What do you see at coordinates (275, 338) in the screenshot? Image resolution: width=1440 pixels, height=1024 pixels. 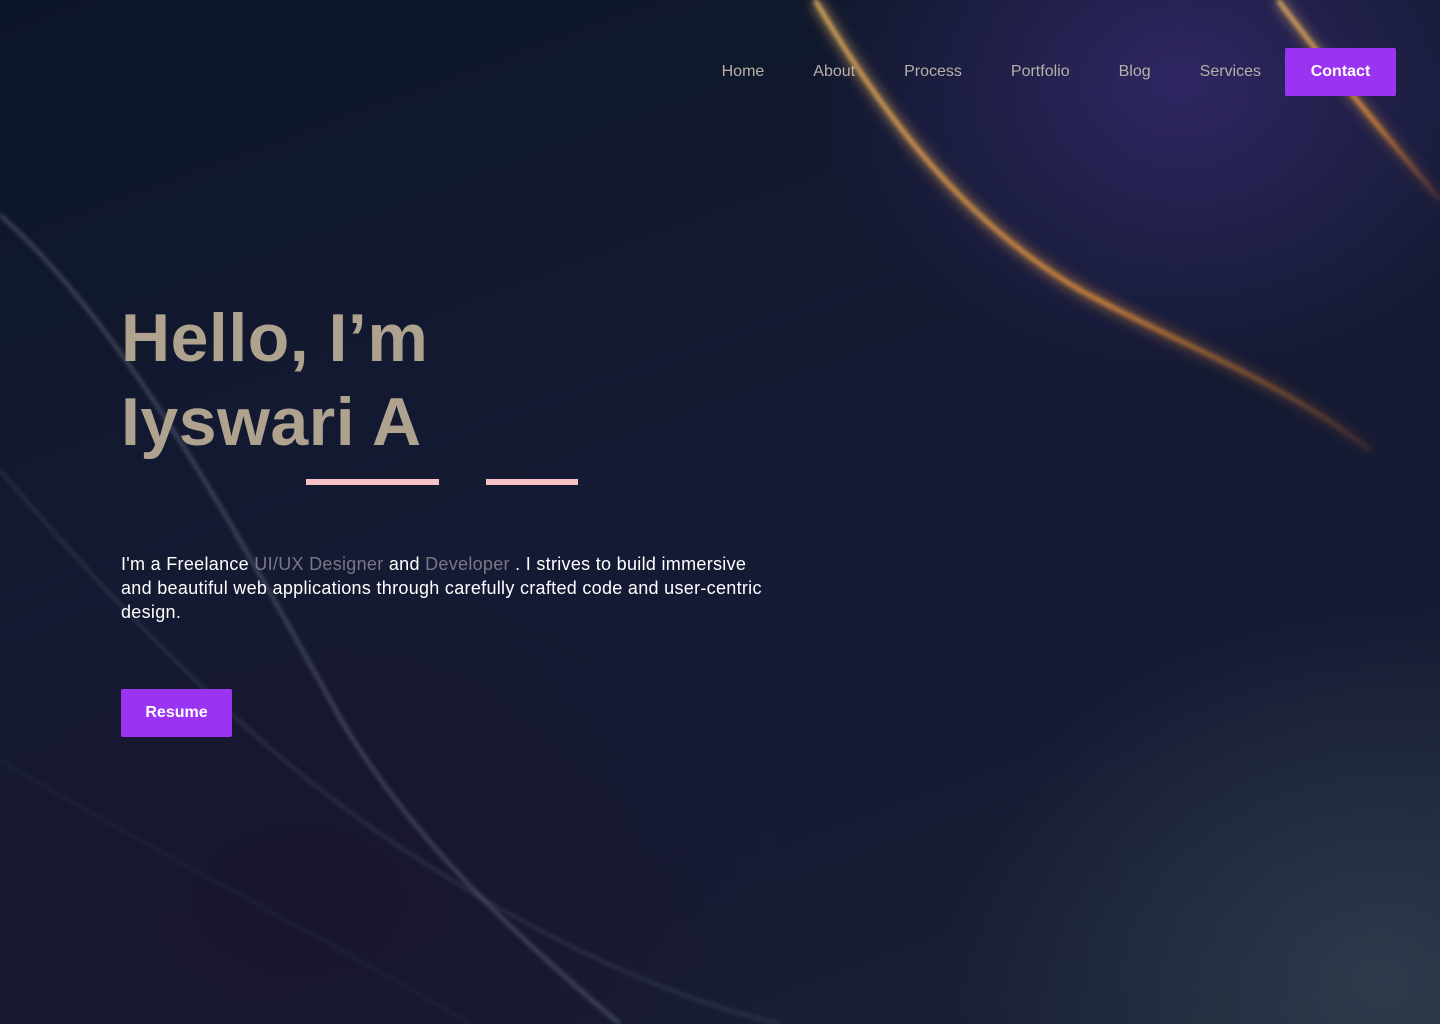 I see `hero-greeting: Hello, I’m` at bounding box center [275, 338].